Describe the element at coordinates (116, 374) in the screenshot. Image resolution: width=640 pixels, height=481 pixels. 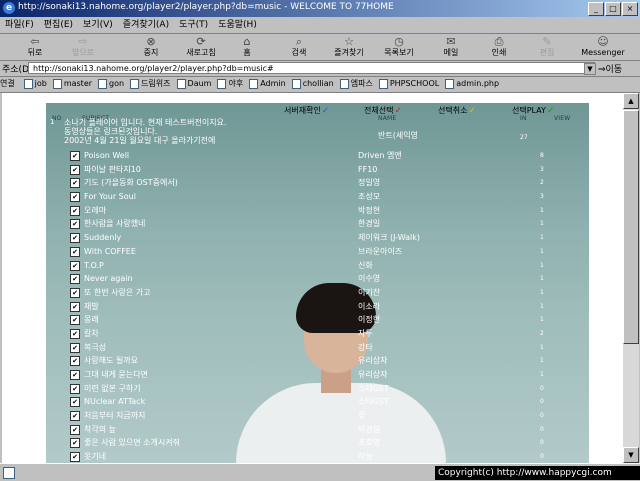
I see `song-title: 그대 내게 묻는다면` at that location.